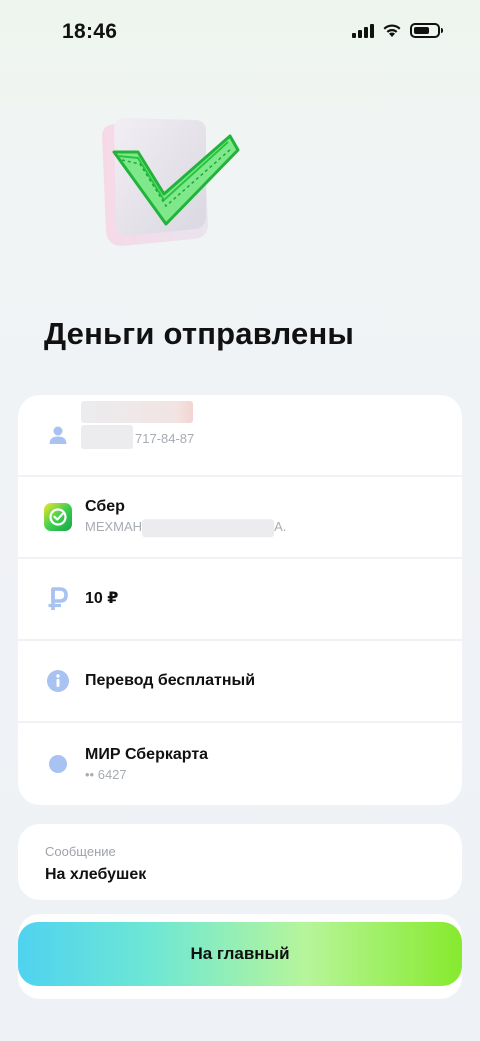 The height and width of the screenshot is (1041, 480). I want to click on battery-icon, so click(426, 30).